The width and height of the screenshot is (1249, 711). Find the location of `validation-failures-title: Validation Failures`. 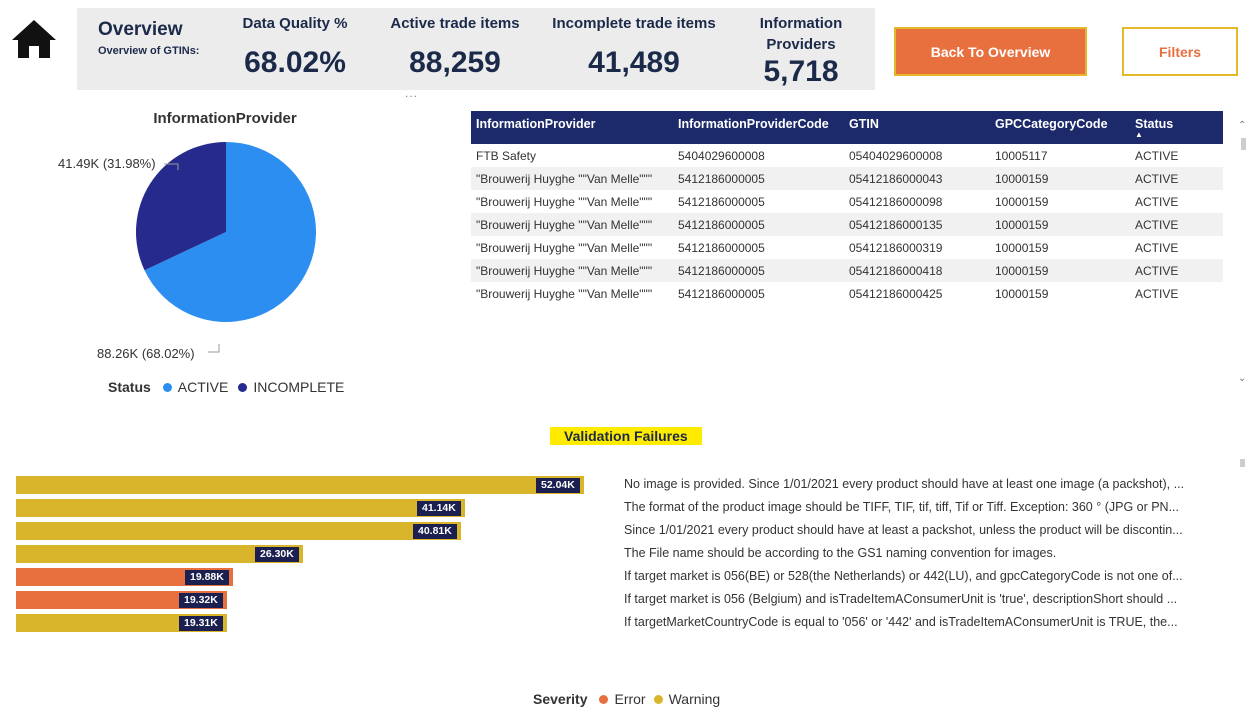

validation-failures-title: Validation Failures is located at coordinates (626, 436).